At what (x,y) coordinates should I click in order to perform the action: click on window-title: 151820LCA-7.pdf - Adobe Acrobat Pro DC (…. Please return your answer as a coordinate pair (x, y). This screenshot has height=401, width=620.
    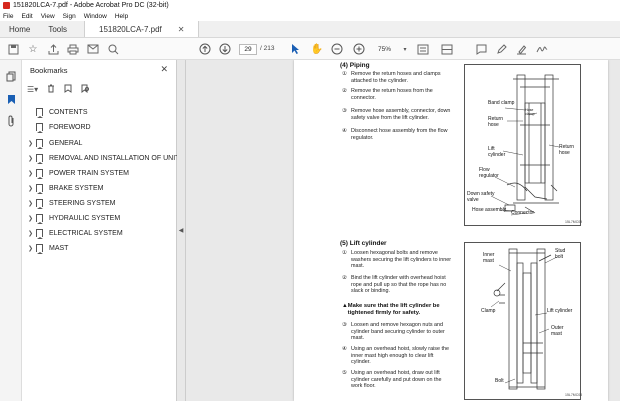
    Looking at the image, I should click on (91, 5).